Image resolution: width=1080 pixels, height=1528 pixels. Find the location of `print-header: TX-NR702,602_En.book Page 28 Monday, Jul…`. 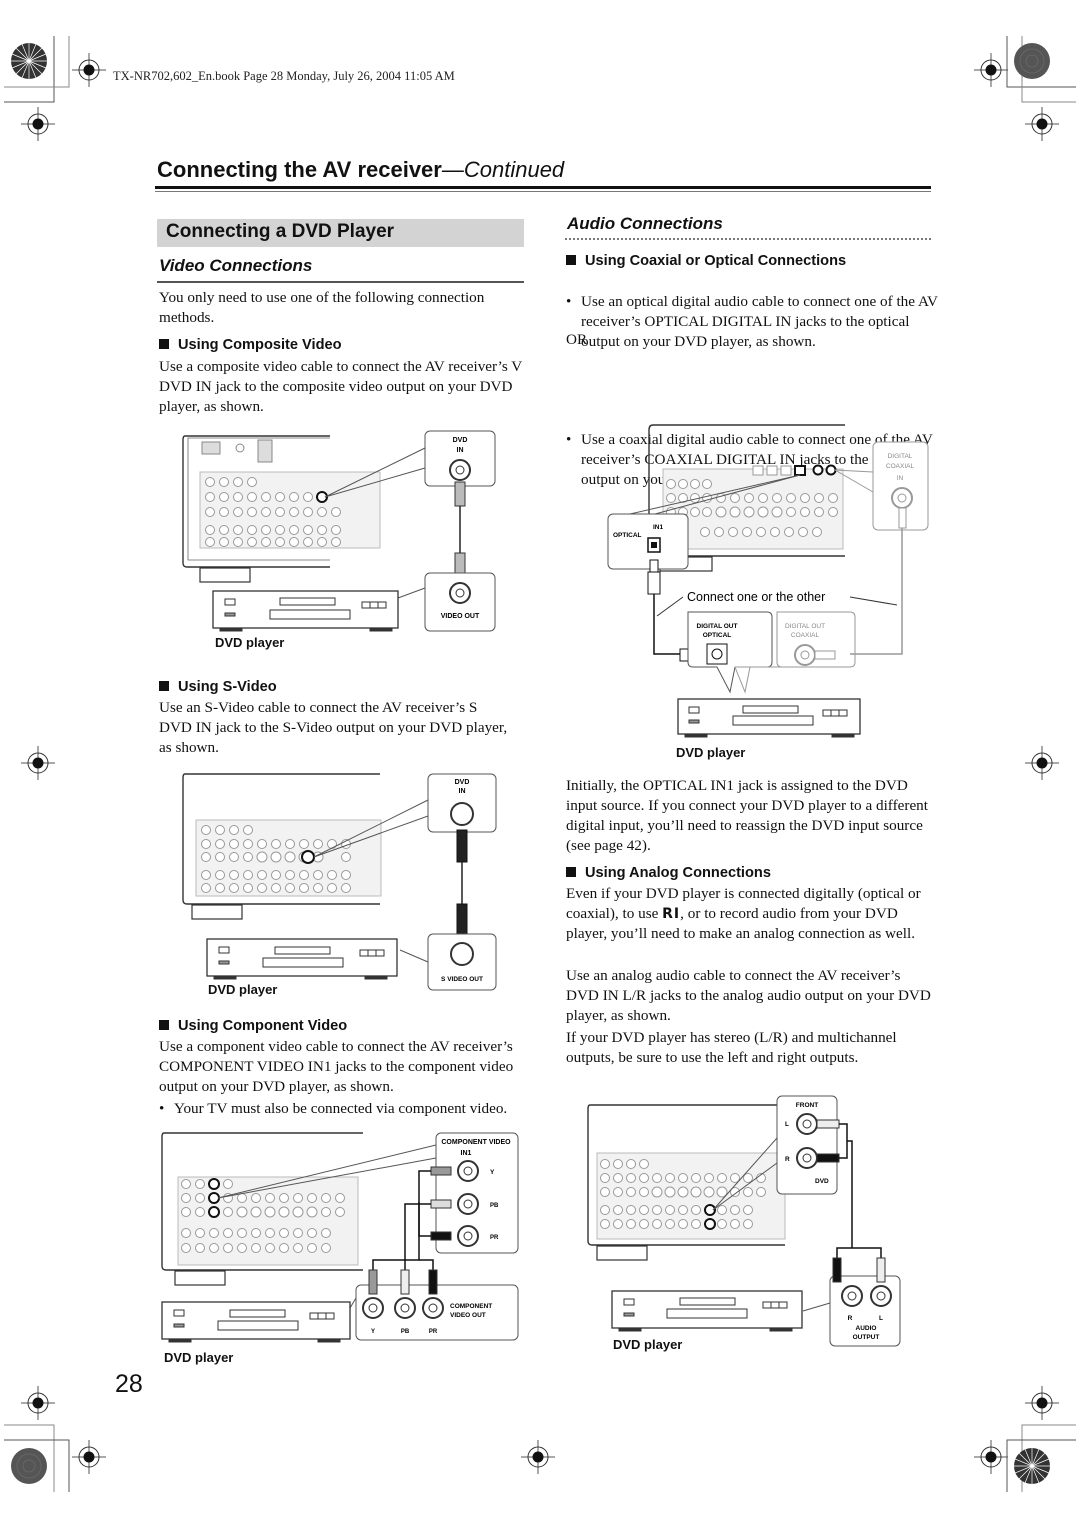

print-header: TX-NR702,602_En.book Page 28 Monday, Jul… is located at coordinates (284, 76).